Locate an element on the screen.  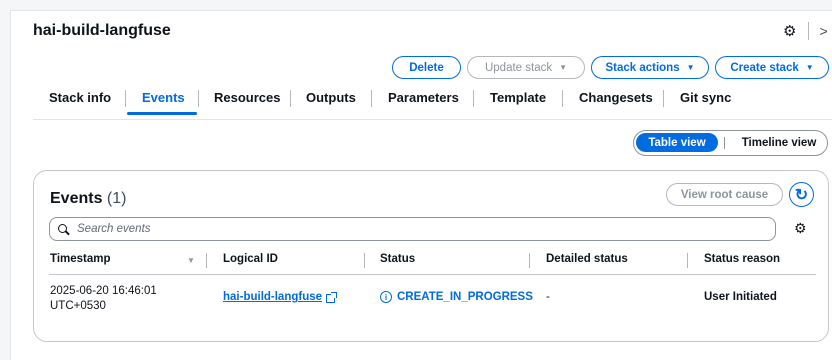
create-stack-button: Create stack ▼ is located at coordinates (772, 67).